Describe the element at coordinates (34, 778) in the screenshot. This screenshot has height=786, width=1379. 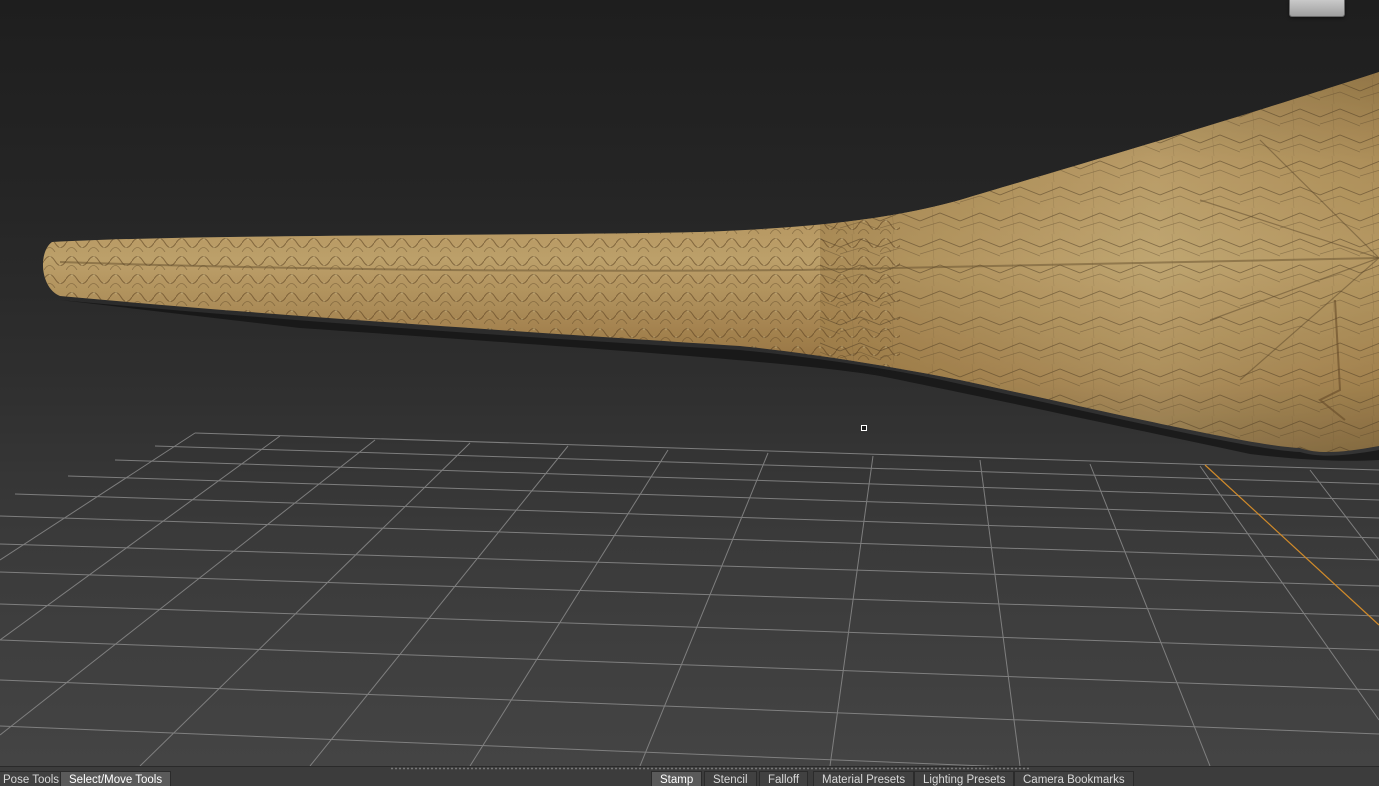
I see `tab-pose-tools: Pose Tools` at that location.